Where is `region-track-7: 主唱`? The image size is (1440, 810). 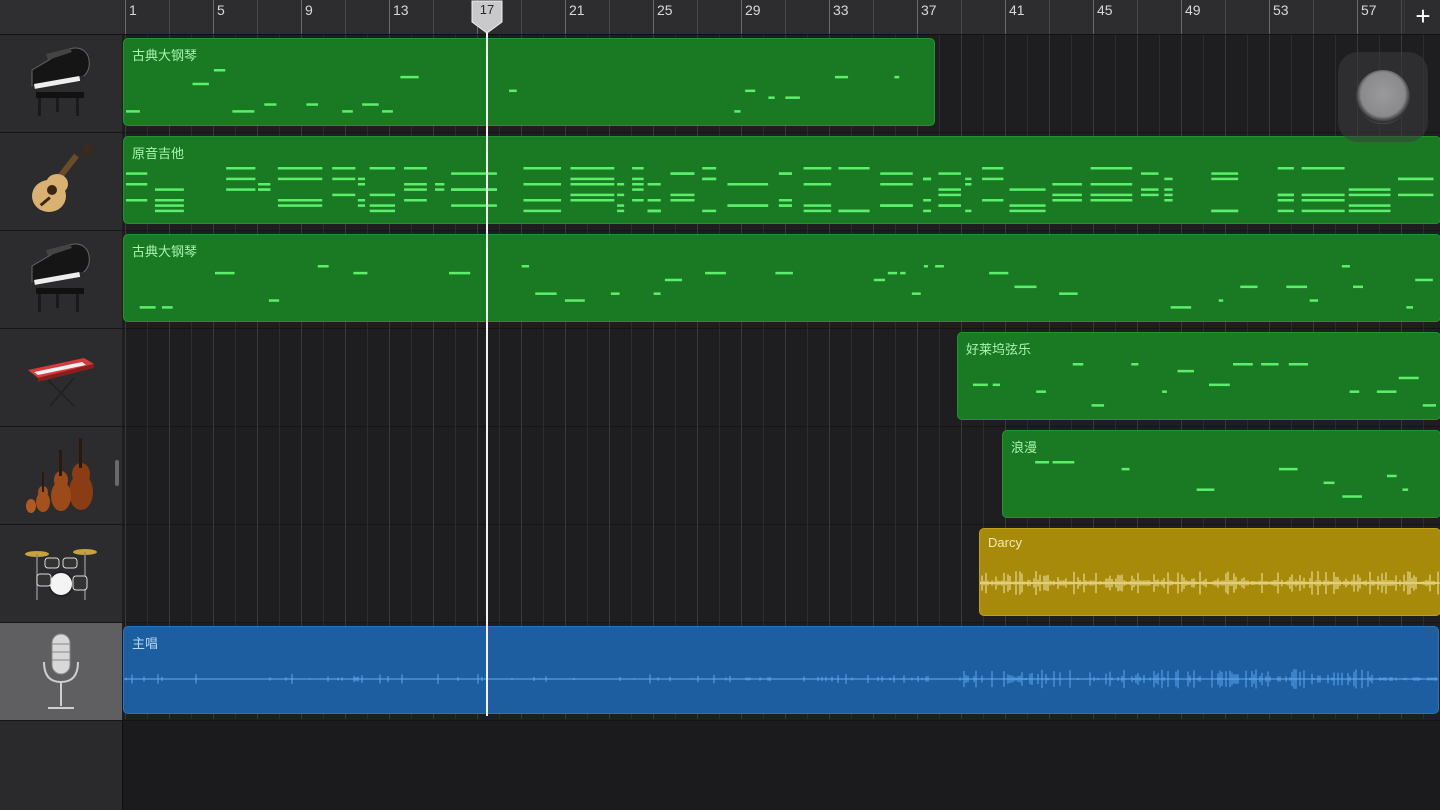
region-track-7: 主唱 is located at coordinates (781, 670).